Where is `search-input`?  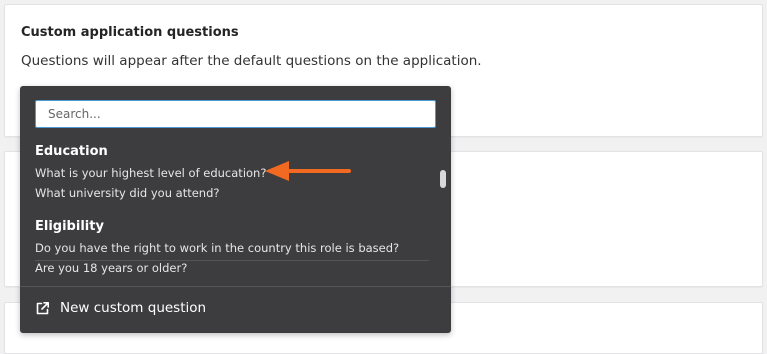
search-input is located at coordinates (235, 114).